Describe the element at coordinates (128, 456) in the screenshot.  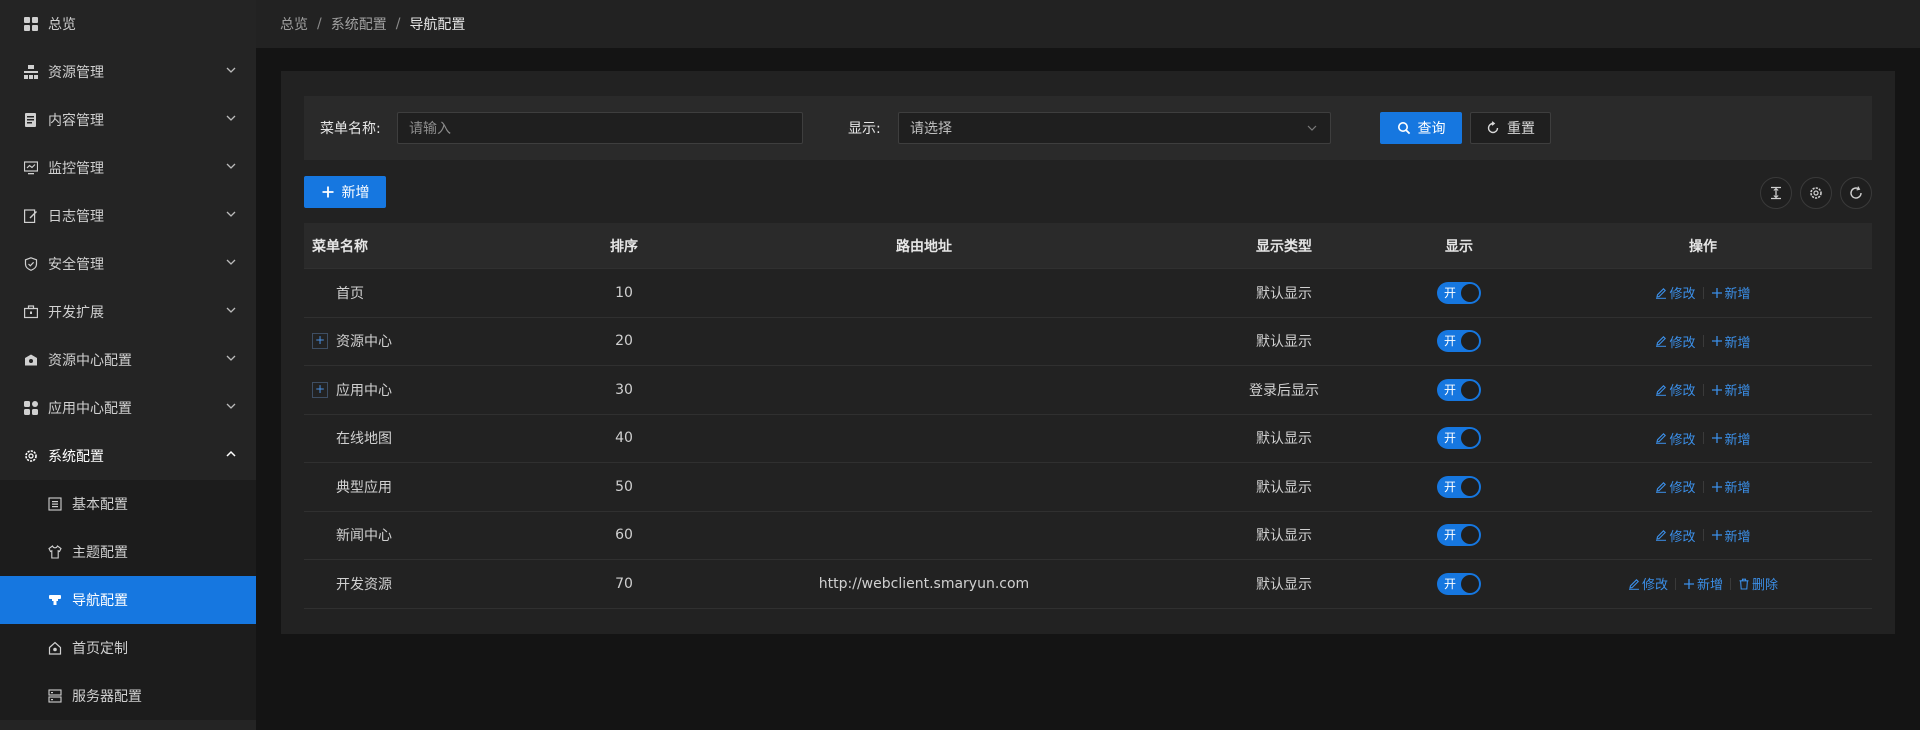
I see `sidebar-item-system-config: 系统配置` at that location.